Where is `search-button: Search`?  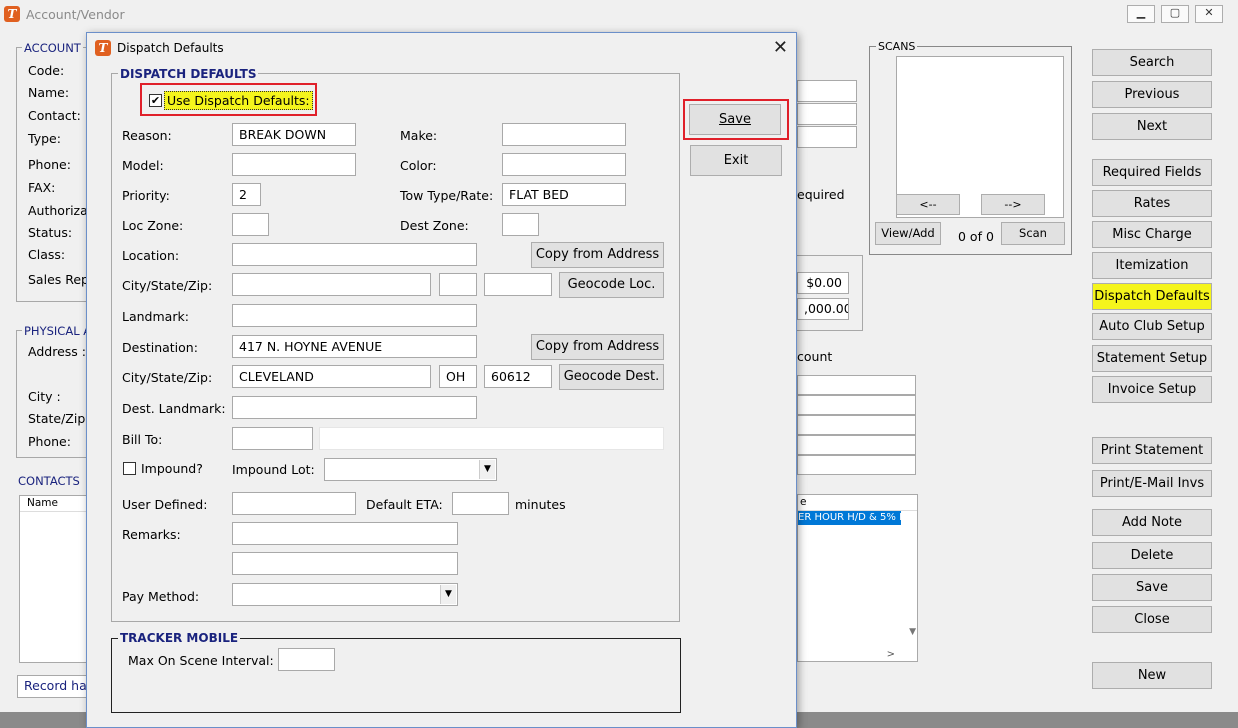 search-button: Search is located at coordinates (1152, 62).